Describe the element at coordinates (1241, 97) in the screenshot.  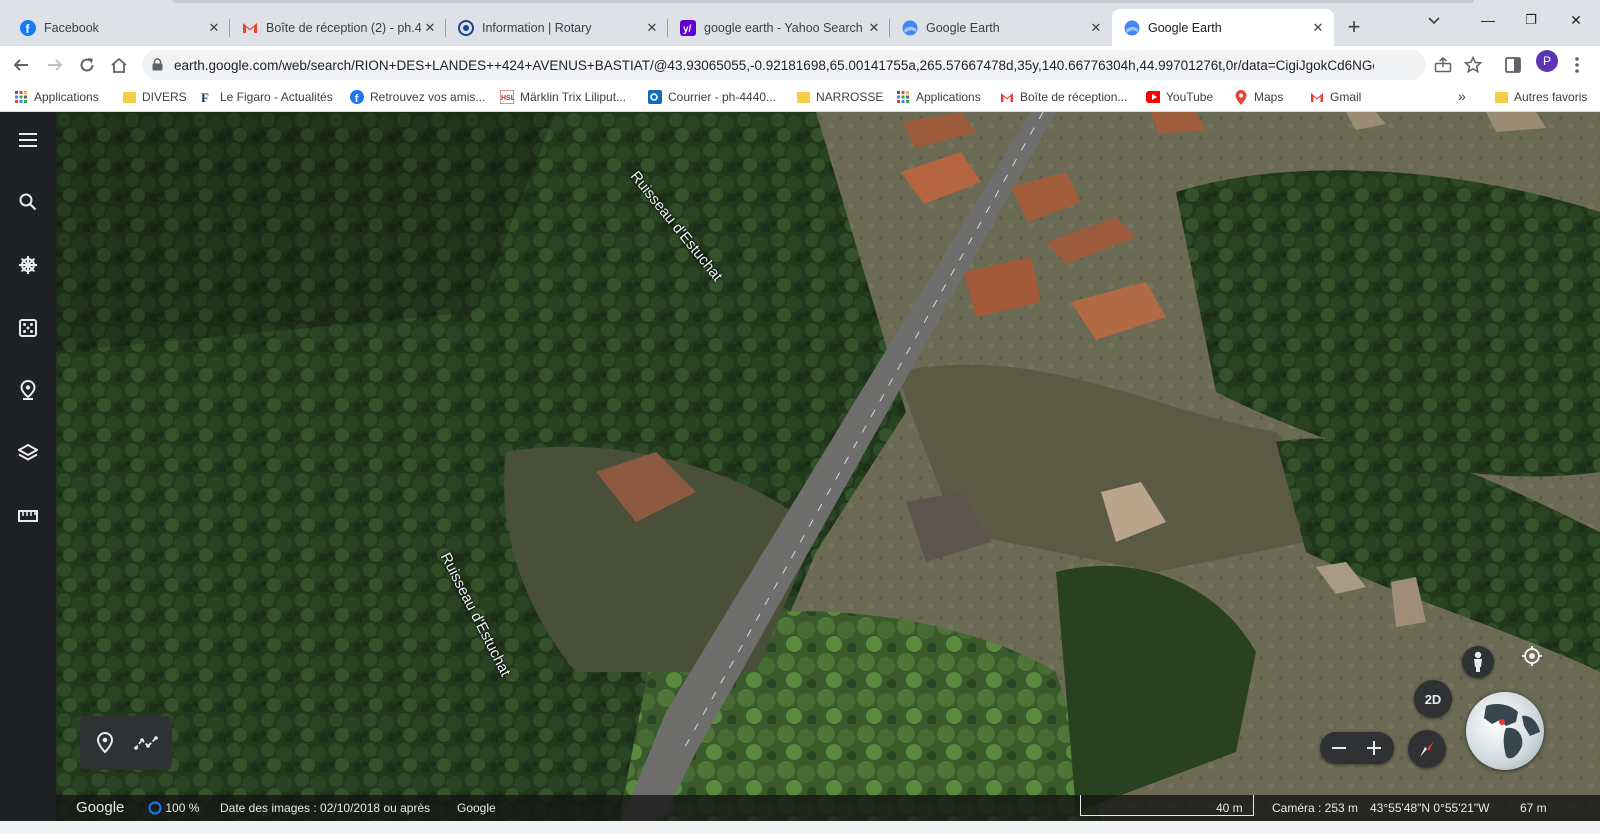
I see `maps-icon` at that location.